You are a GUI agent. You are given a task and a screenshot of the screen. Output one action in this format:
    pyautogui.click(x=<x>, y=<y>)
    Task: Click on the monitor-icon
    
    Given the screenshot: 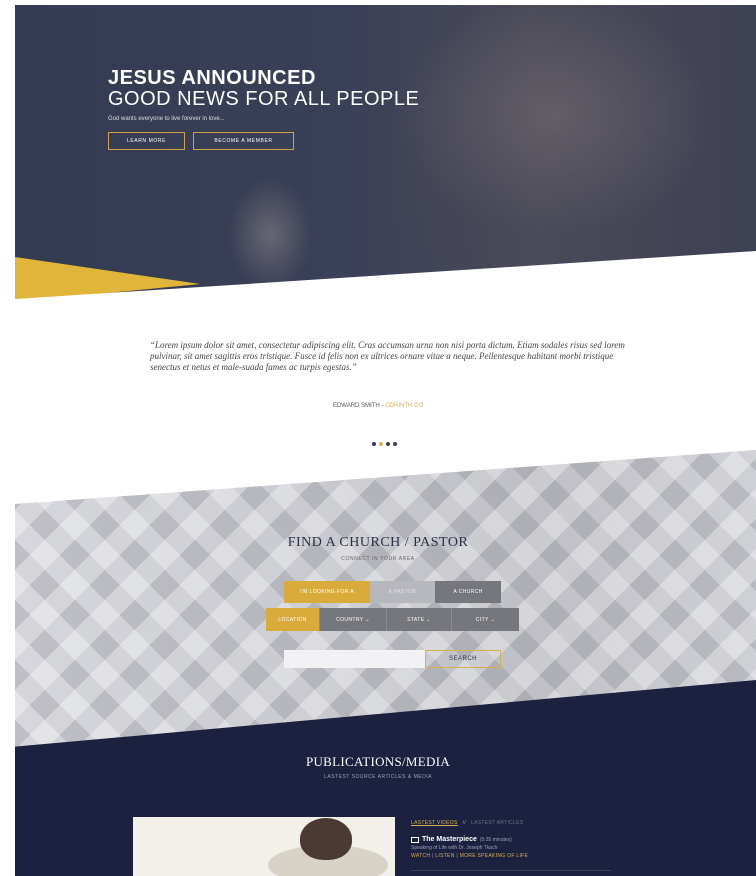 What is the action you would take?
    pyautogui.click(x=415, y=839)
    